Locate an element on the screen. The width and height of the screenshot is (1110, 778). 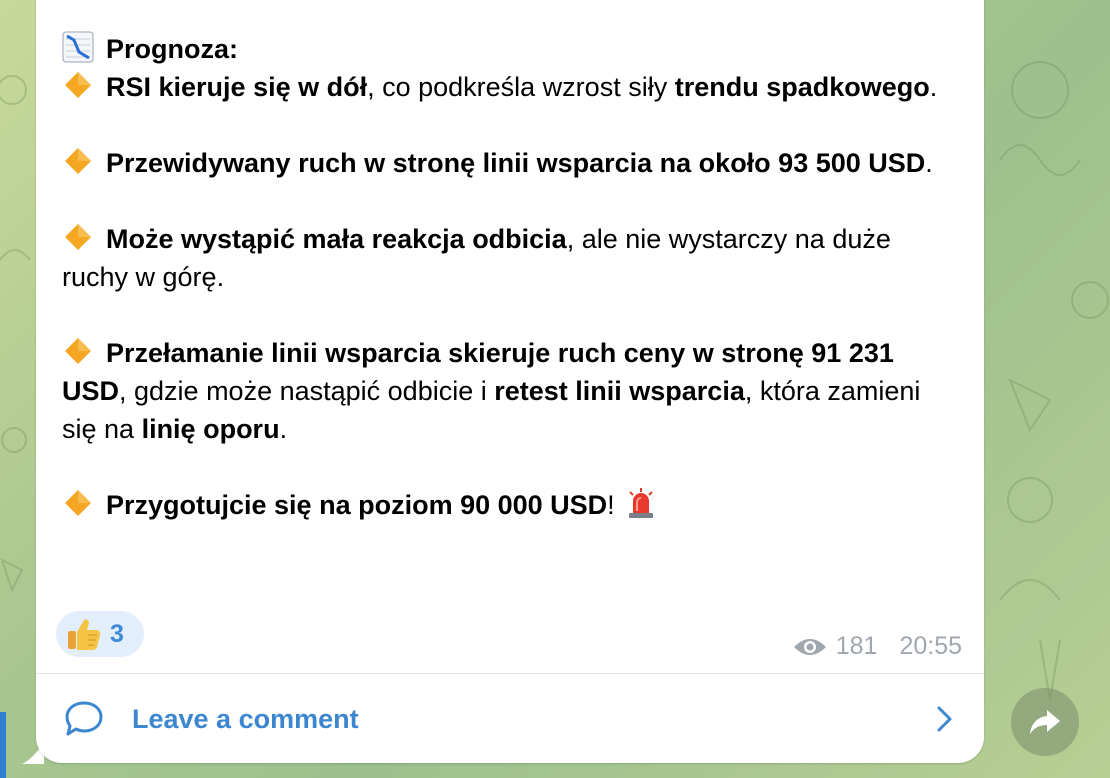
leave-comment-button: Leave a comment is located at coordinates (510, 719).